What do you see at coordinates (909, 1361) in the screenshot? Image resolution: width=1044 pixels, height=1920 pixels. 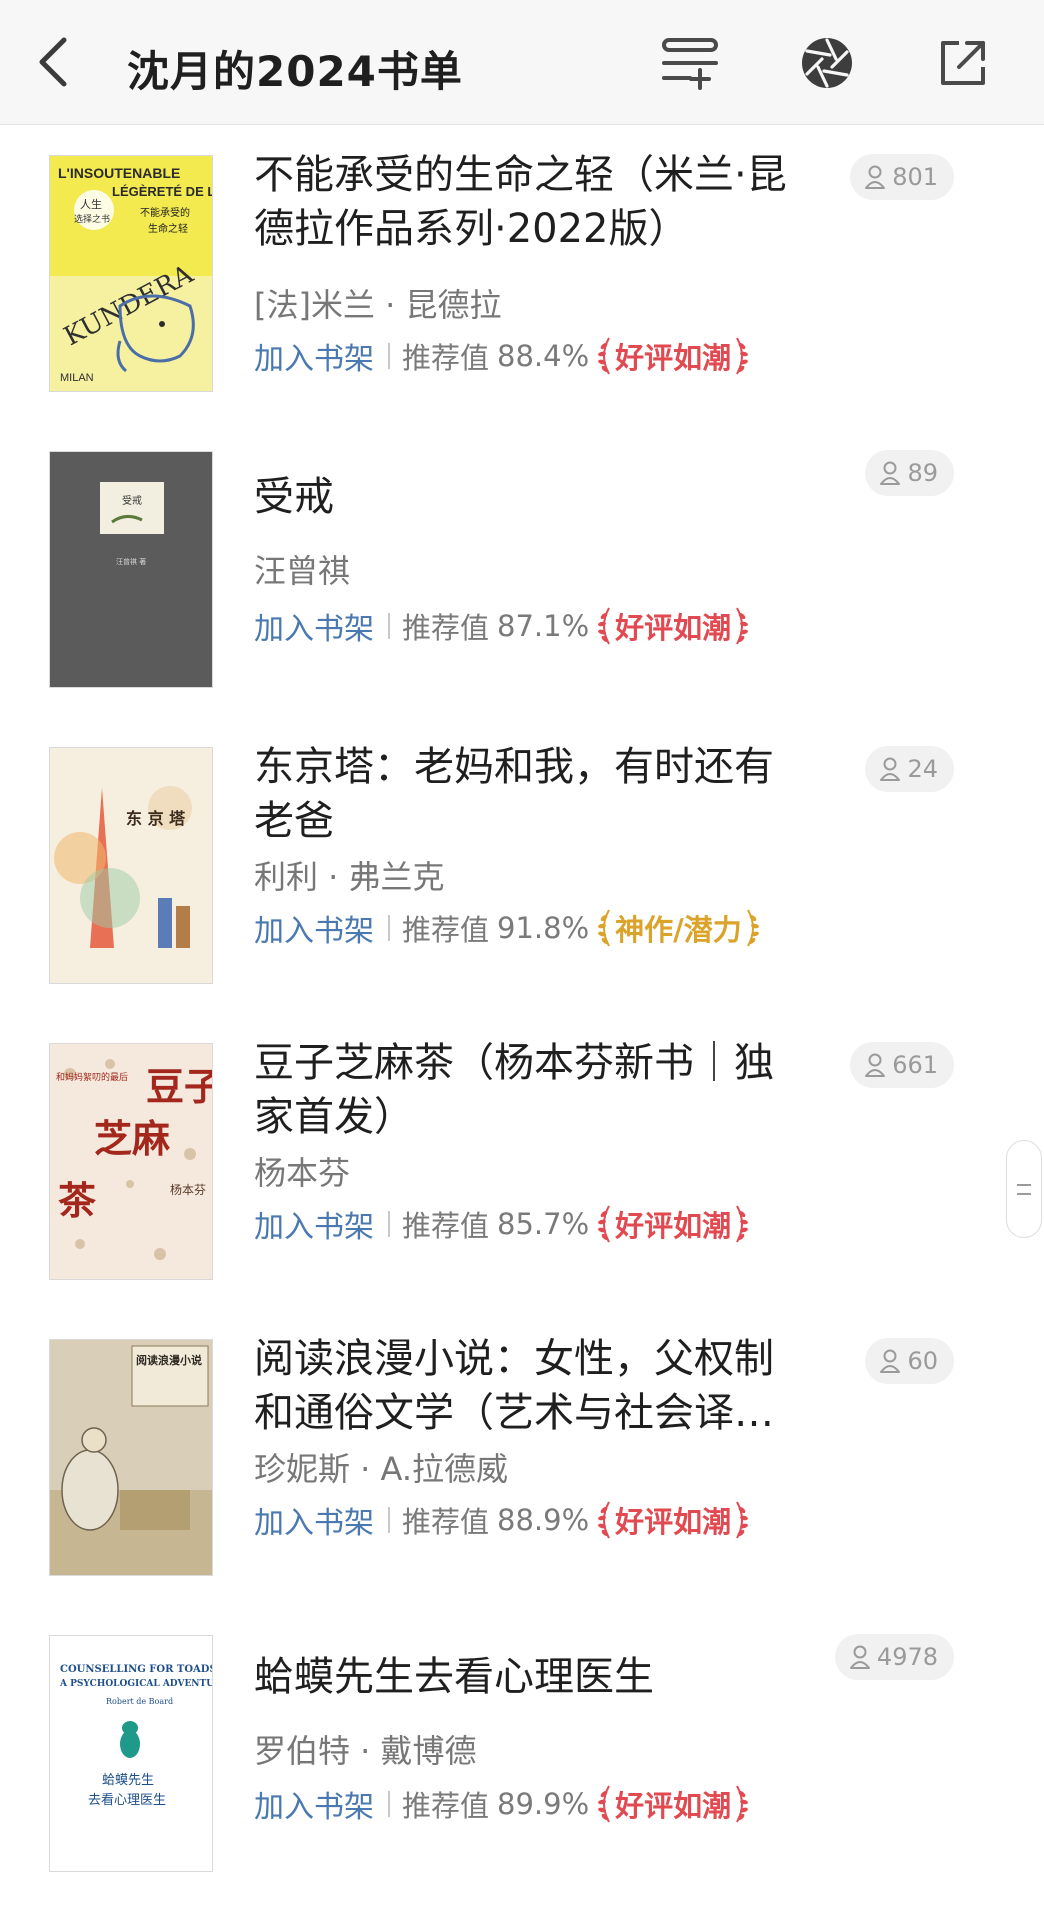 I see `reader-count-pill: 60` at bounding box center [909, 1361].